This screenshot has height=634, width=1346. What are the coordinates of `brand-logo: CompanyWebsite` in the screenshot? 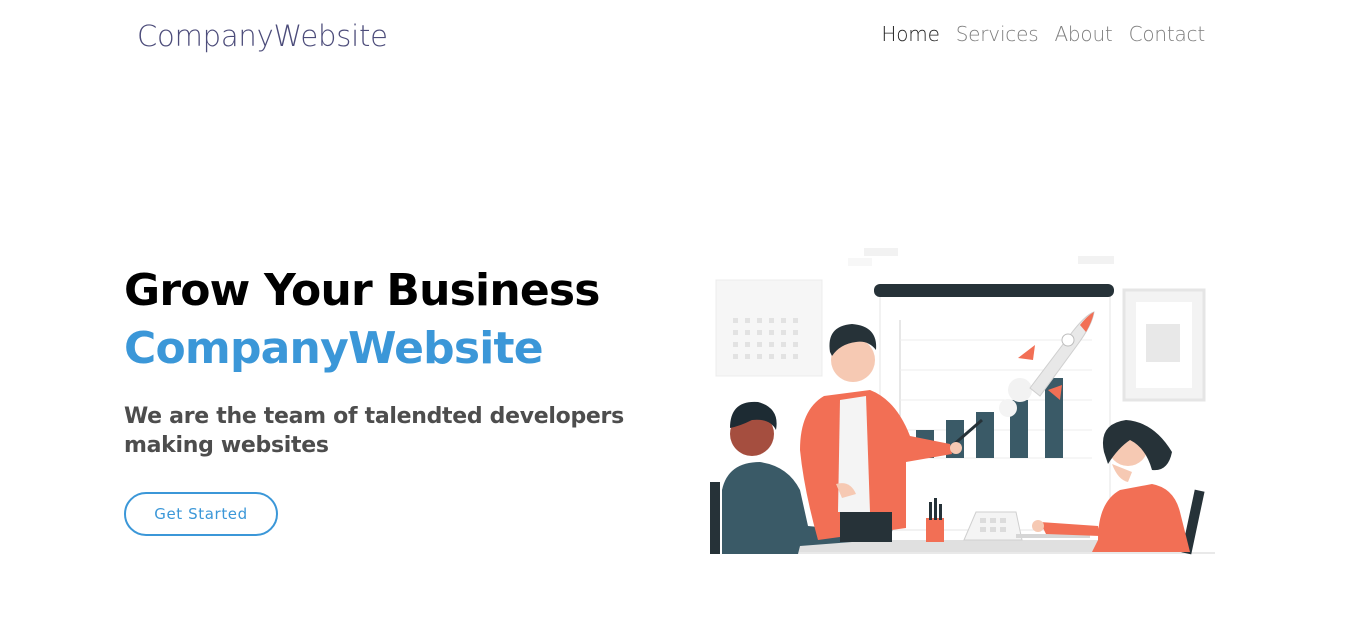 It's located at (262, 36).